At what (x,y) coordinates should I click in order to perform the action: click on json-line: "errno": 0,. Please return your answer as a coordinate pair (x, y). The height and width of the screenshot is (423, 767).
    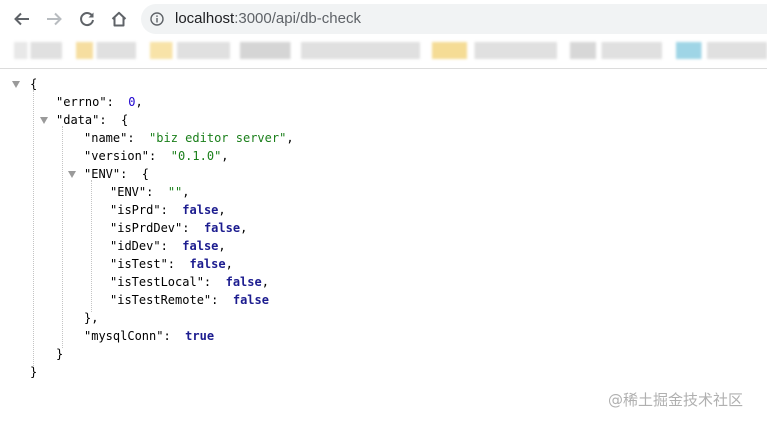
    Looking at the image, I should click on (99, 102).